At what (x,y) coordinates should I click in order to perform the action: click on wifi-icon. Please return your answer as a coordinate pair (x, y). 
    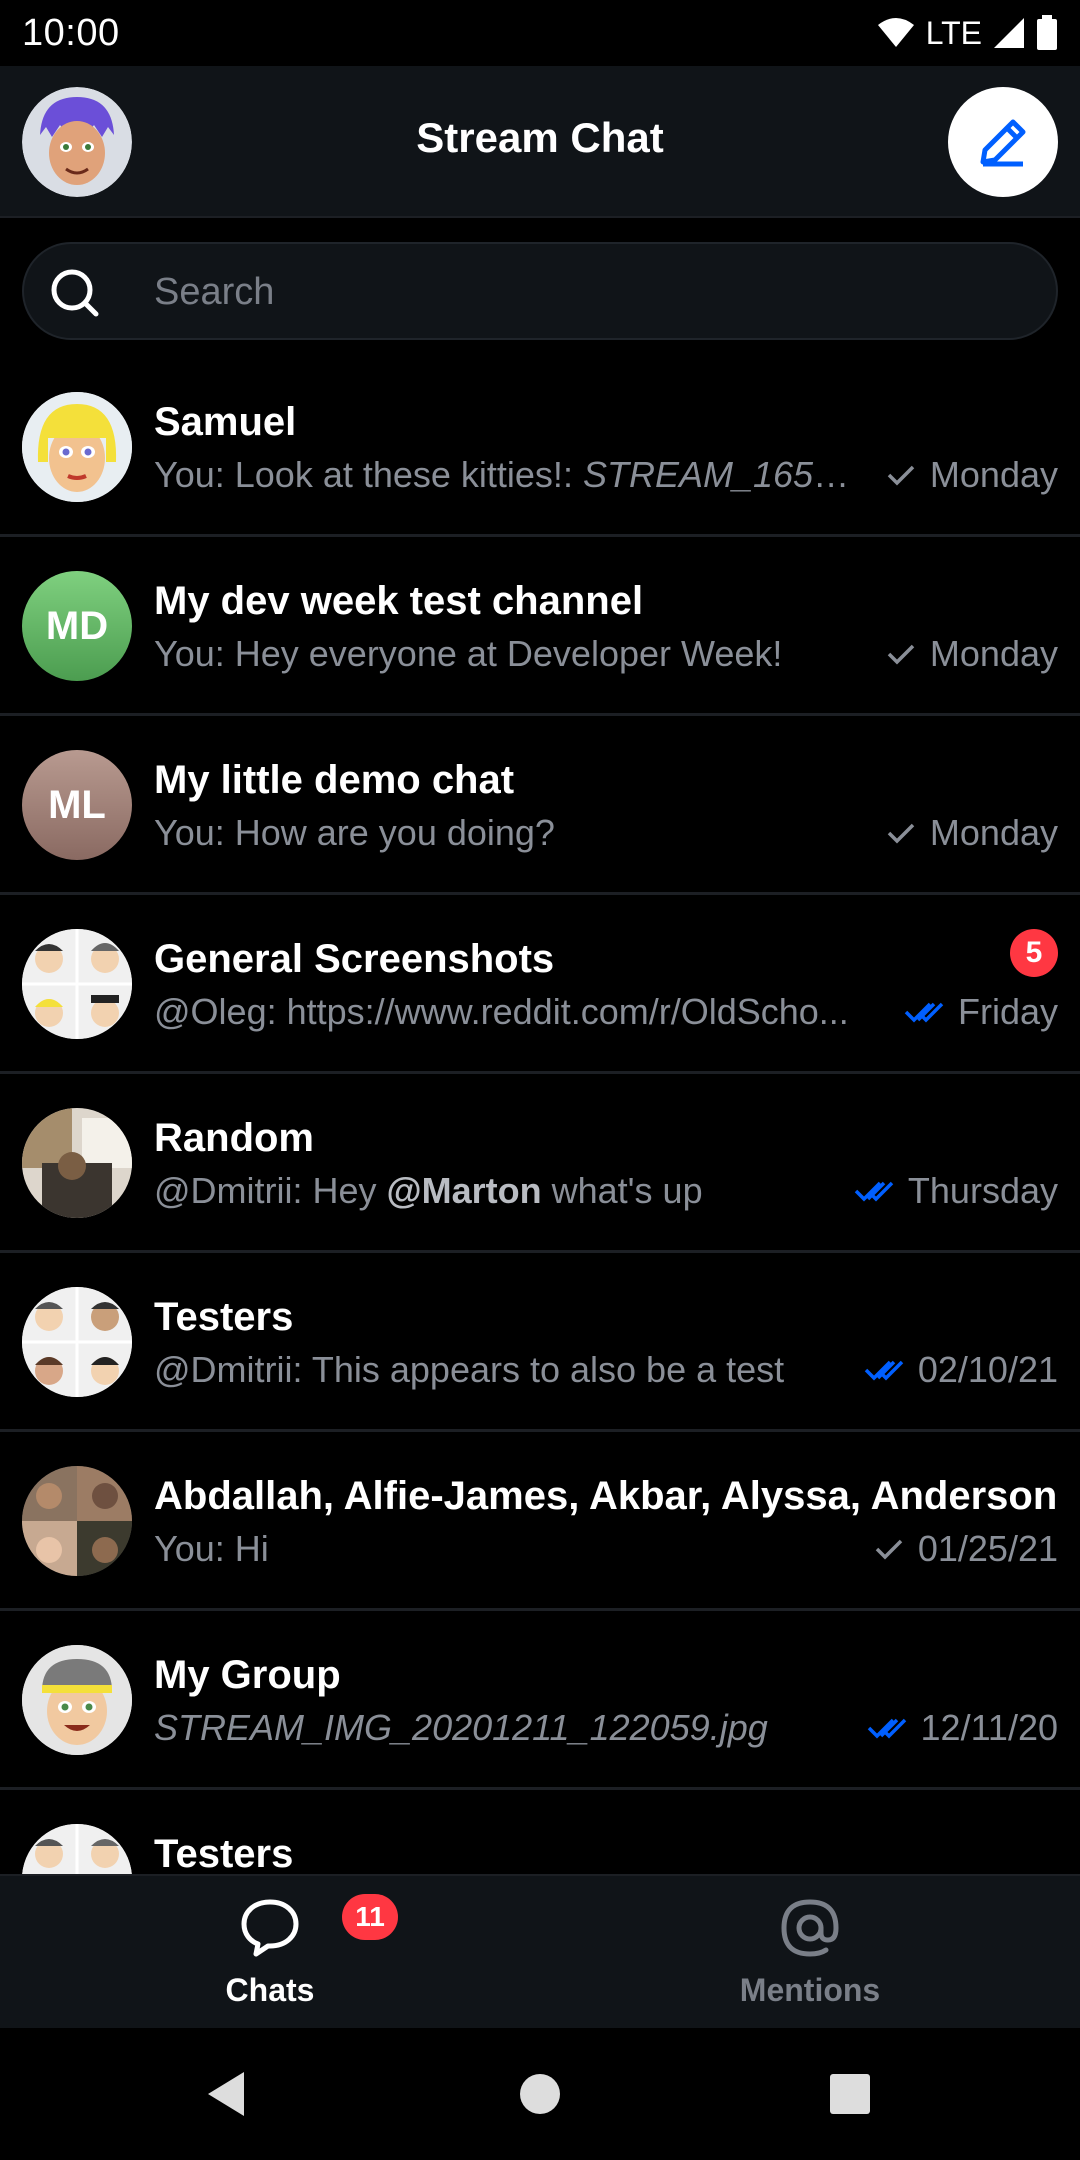
    Looking at the image, I should click on (895, 32).